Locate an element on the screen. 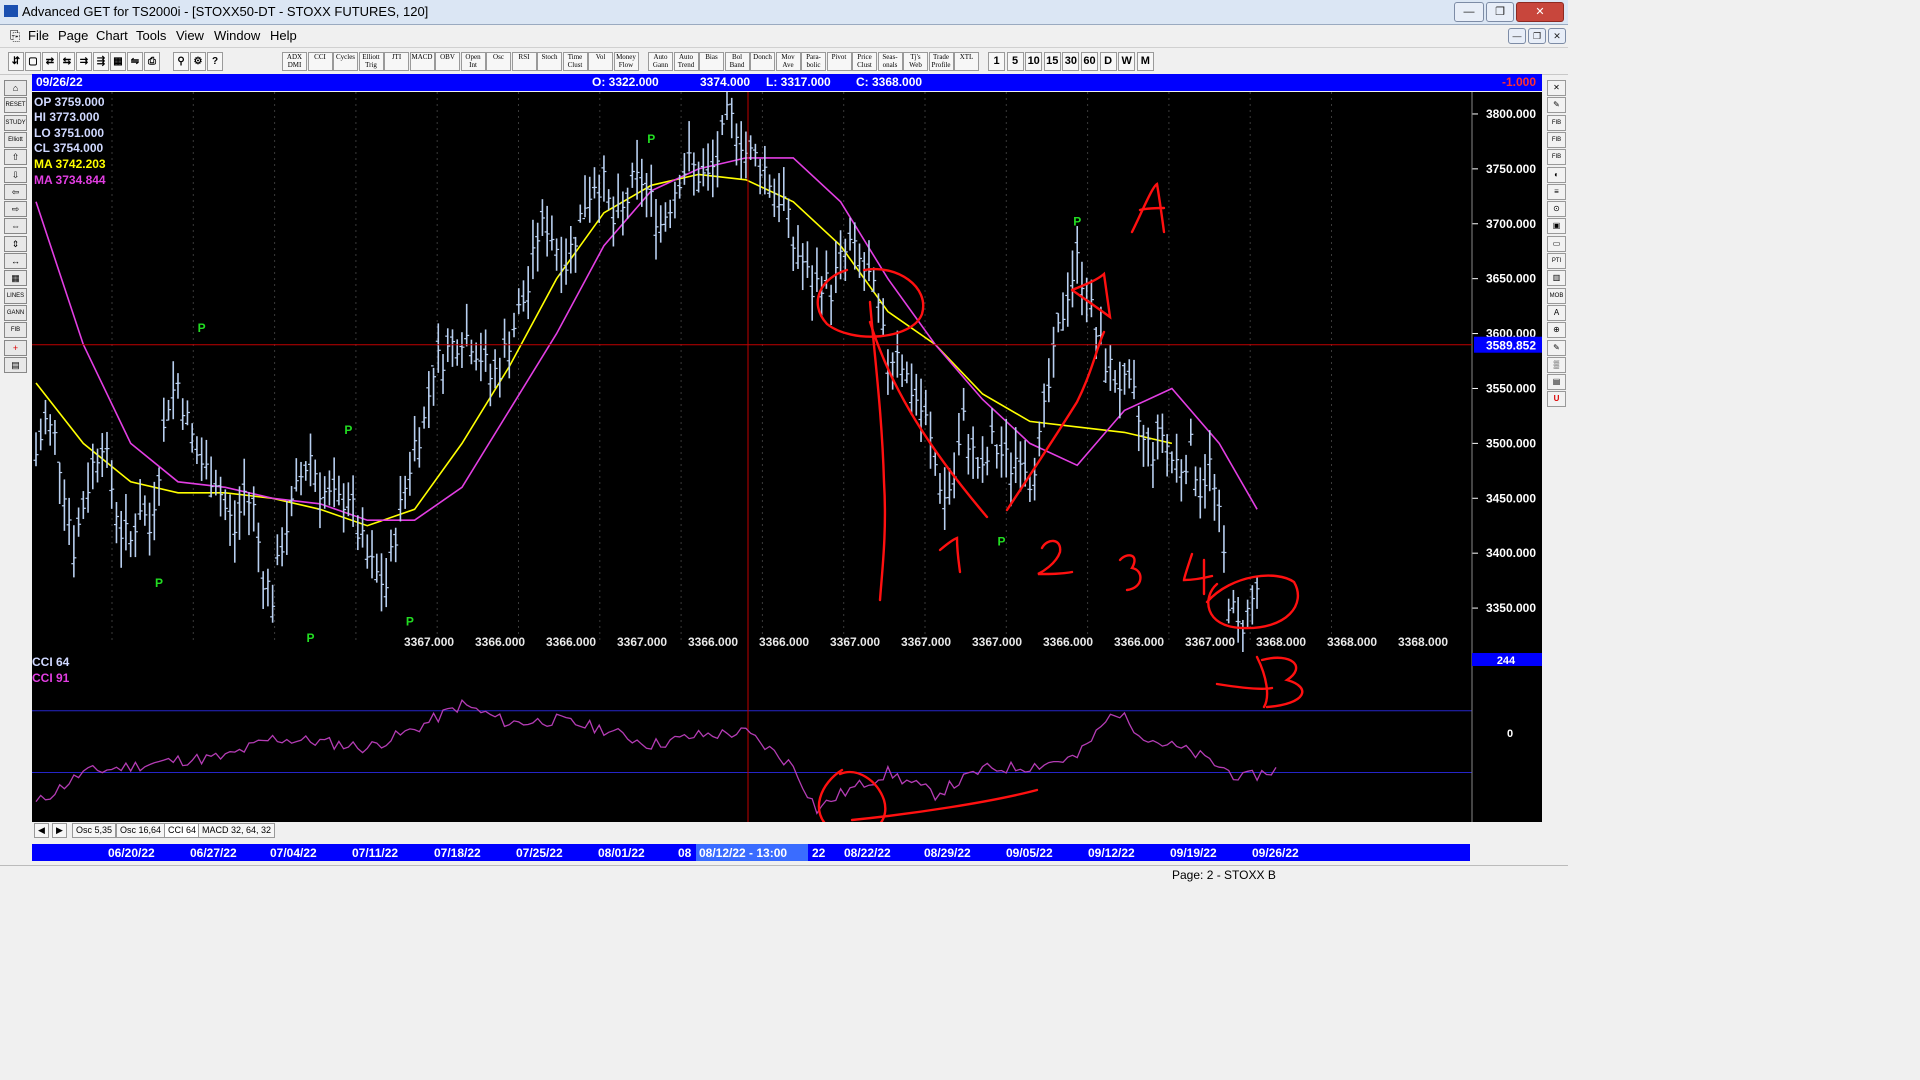 This screenshot has width=1920, height=1080. period-button: D is located at coordinates (1108, 61).